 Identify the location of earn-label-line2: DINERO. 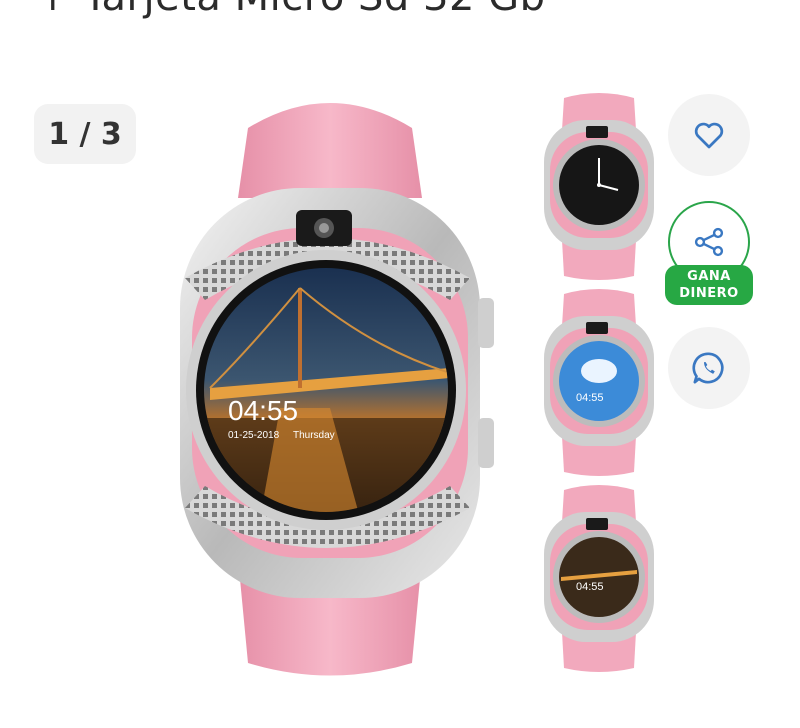
(709, 293).